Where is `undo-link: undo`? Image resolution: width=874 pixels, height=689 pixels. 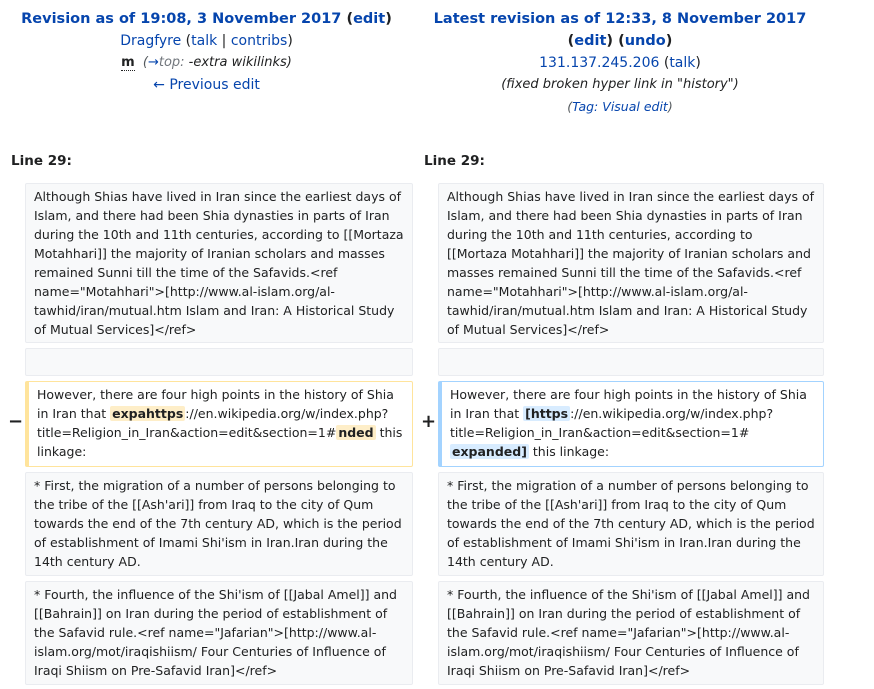
undo-link: undo is located at coordinates (645, 41).